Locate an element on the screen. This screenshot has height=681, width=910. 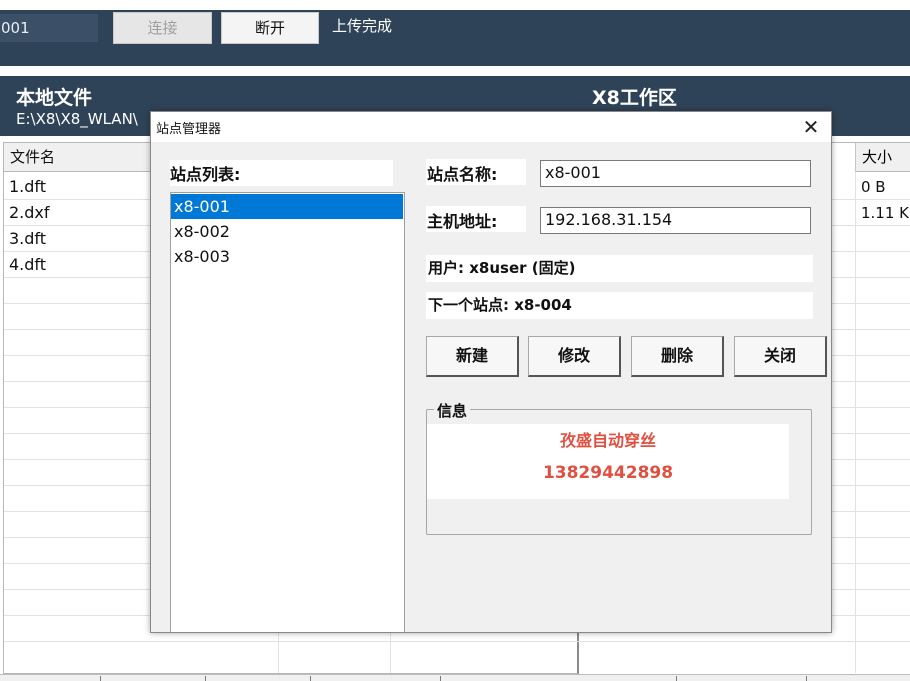
site-list-label: 站点列表: is located at coordinates (205, 174).